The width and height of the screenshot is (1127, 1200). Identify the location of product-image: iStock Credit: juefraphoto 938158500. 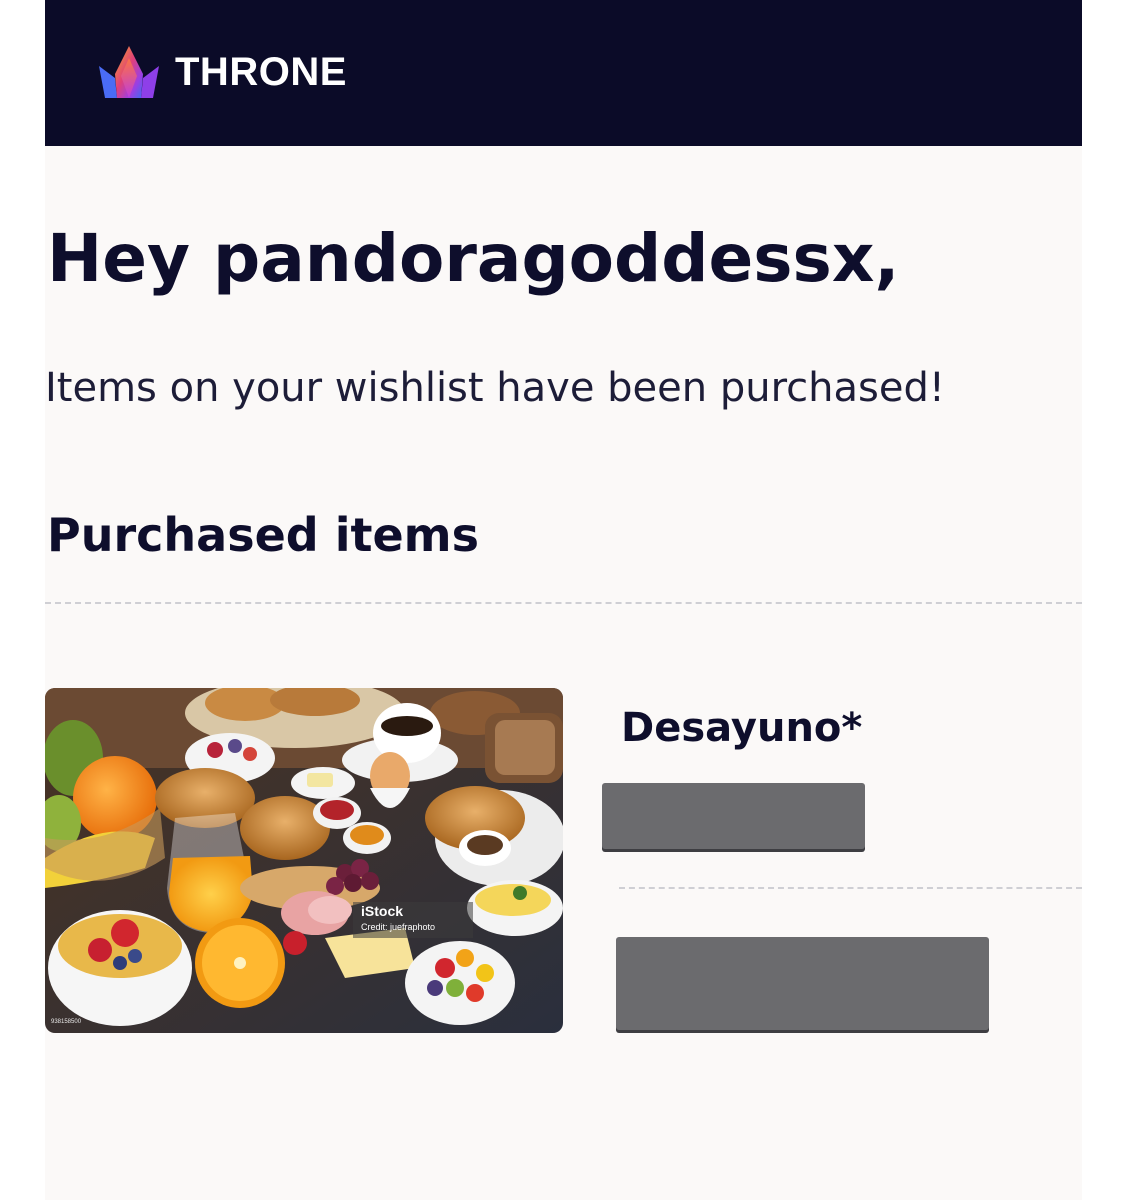
(304, 860).